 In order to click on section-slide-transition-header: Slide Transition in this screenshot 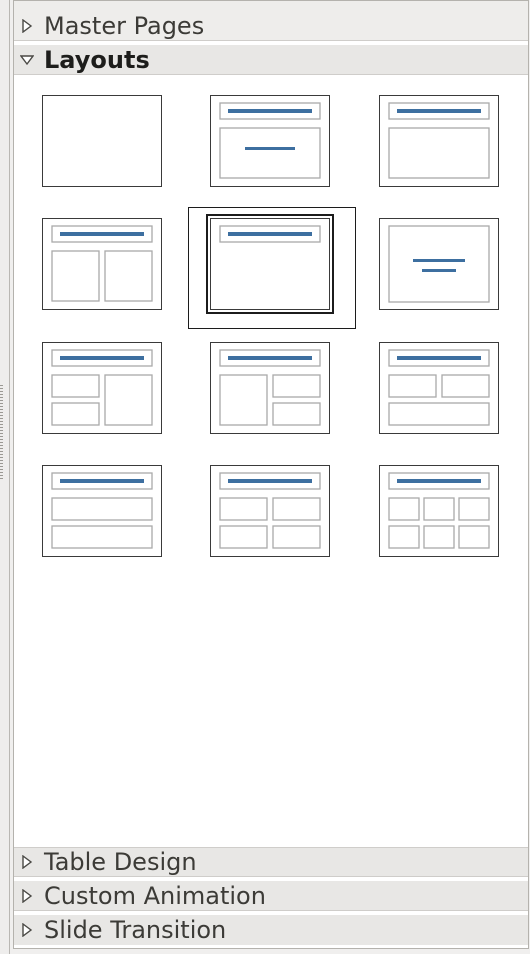, I will do `click(271, 930)`.